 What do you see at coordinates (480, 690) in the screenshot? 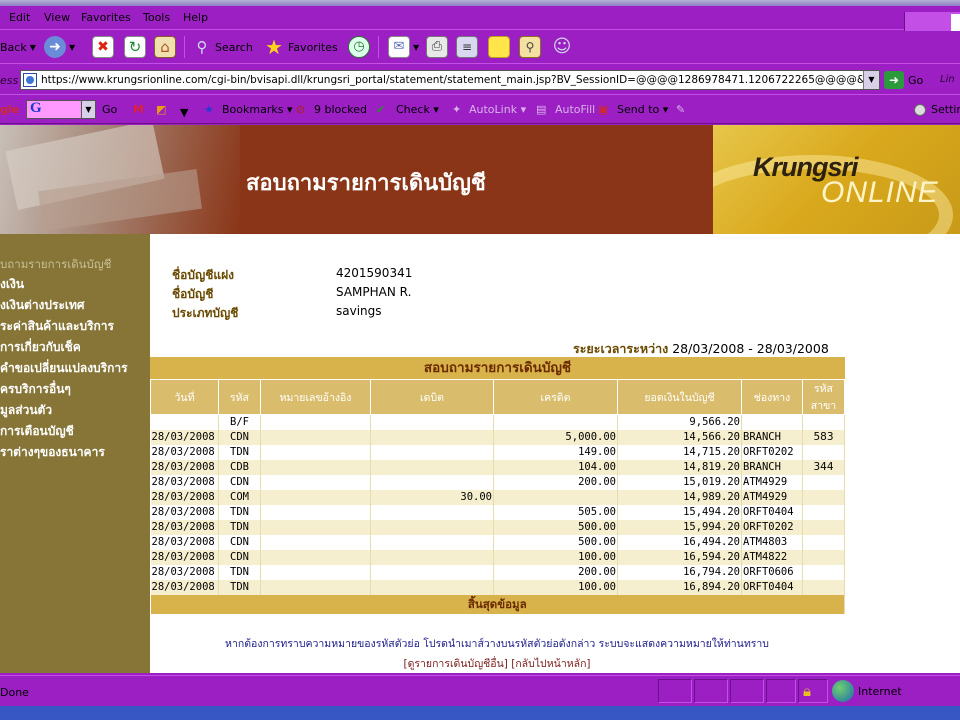
I see `status-bar: Done 🔒︎ Internet` at bounding box center [480, 690].